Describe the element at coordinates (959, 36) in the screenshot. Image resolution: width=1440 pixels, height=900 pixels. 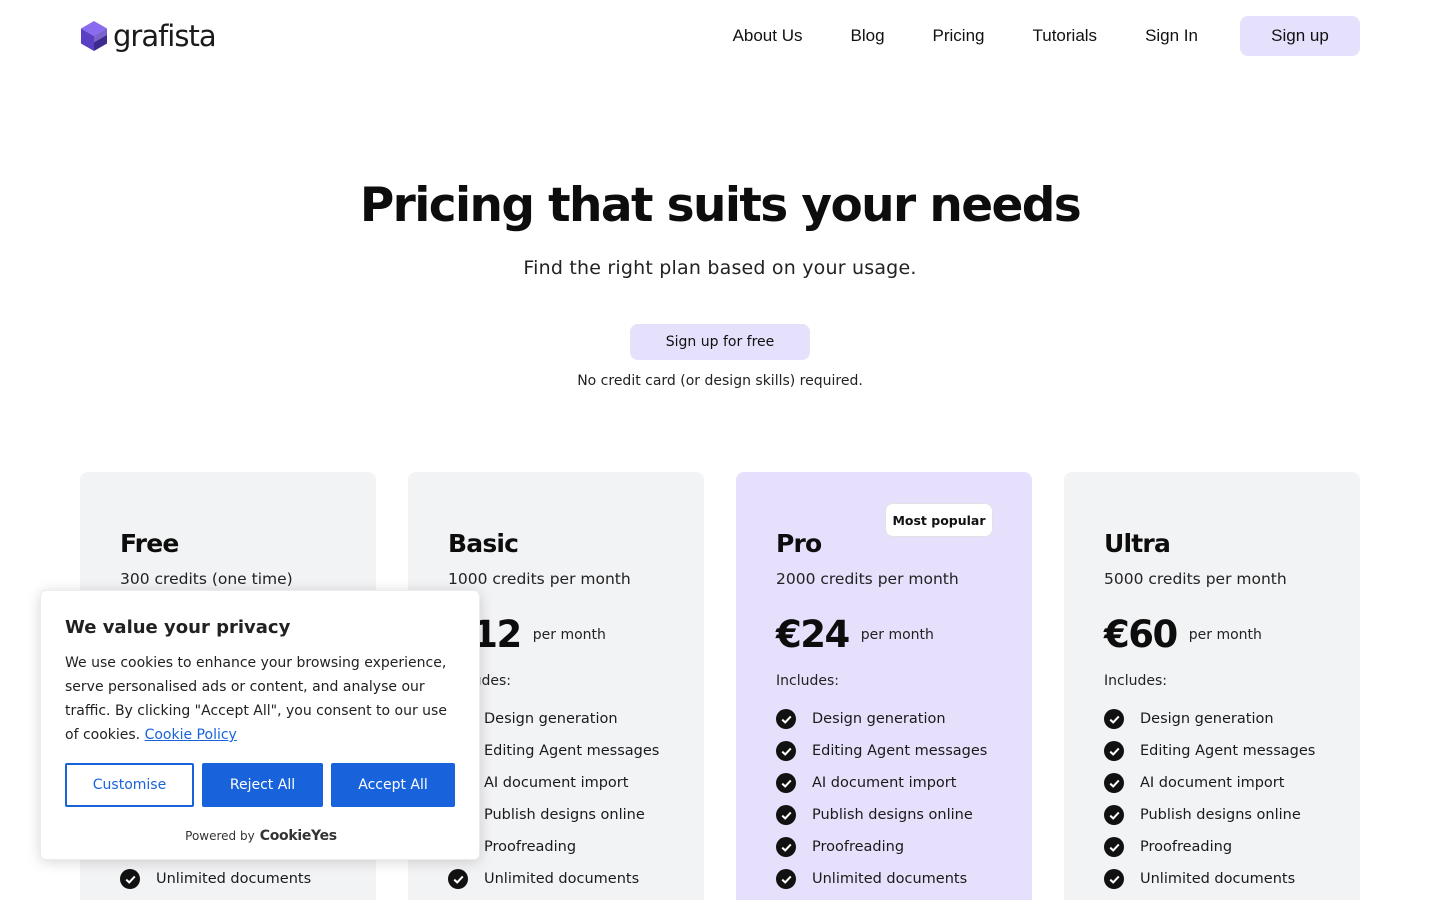
I see `nav-pricing: Pricing` at that location.